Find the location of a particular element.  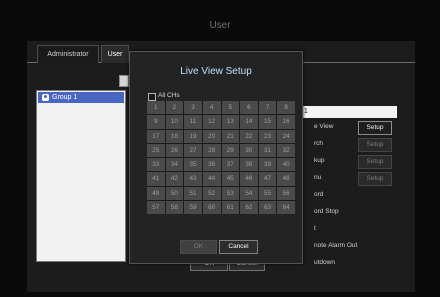

channel-cell: 59 is located at coordinates (193, 207).